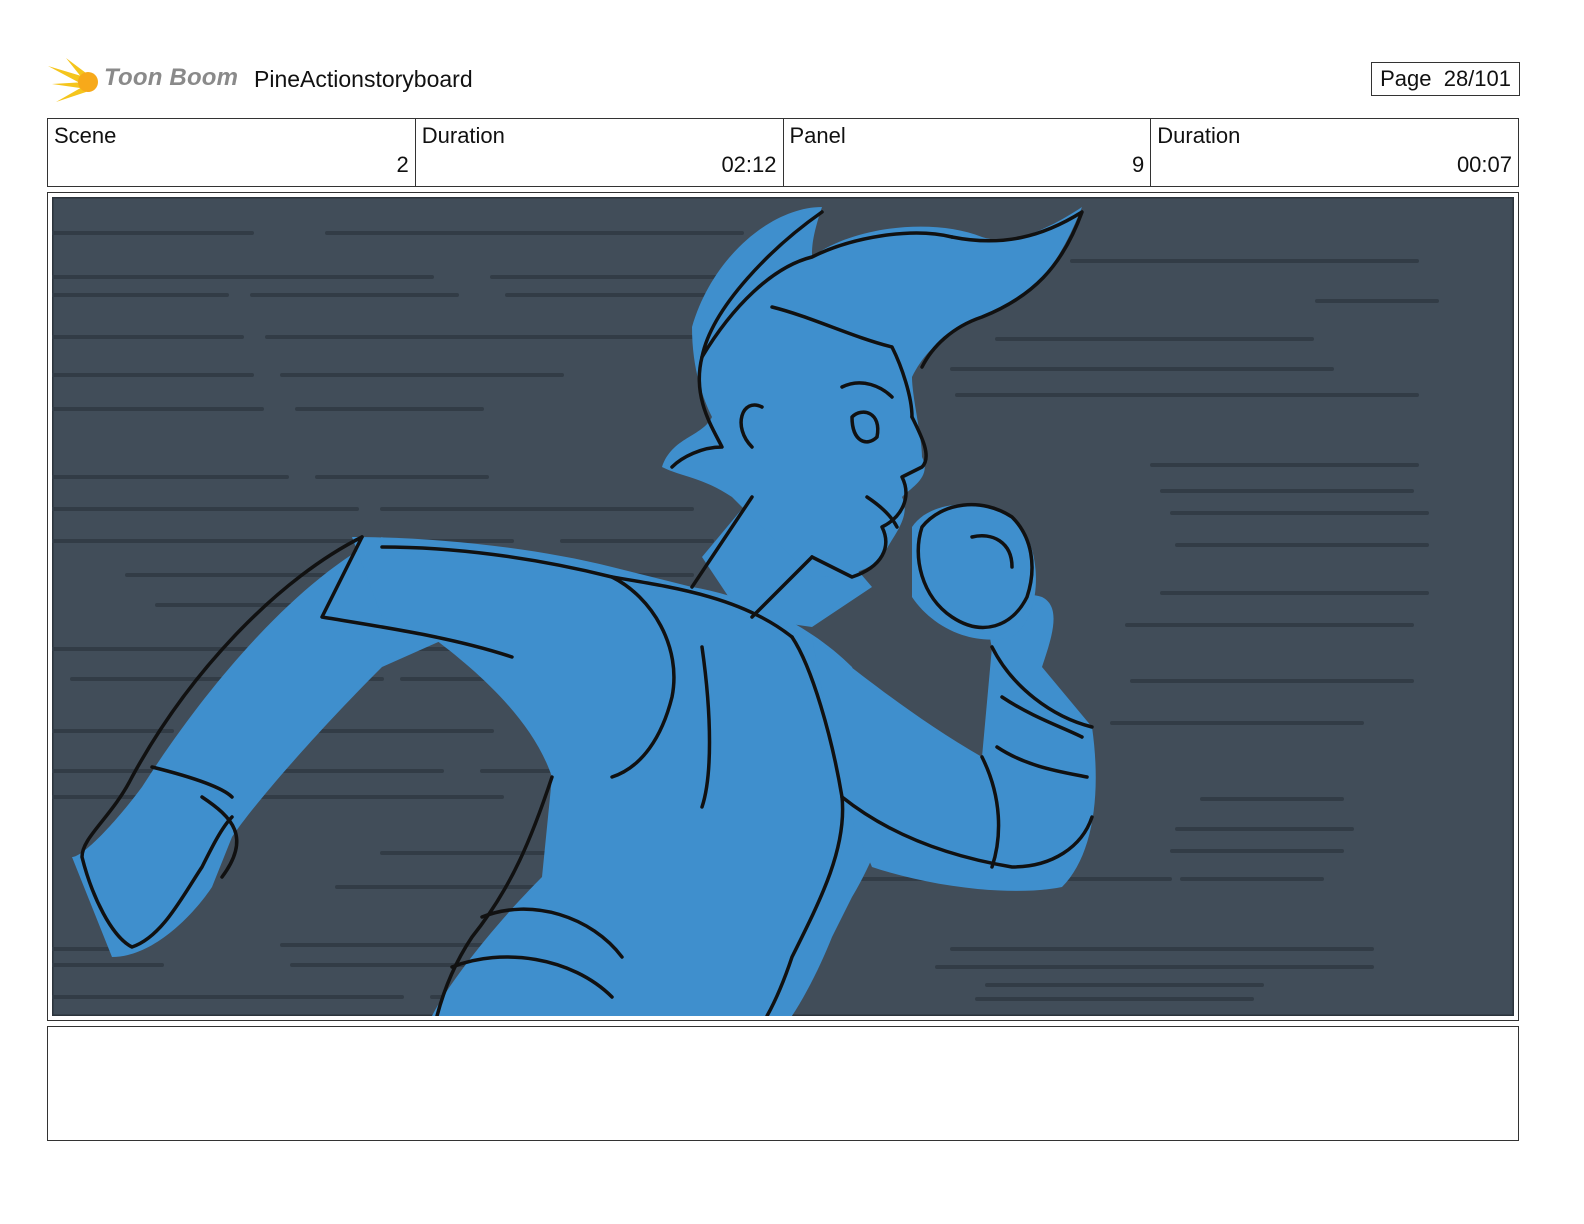 The image size is (1584, 1224). I want to click on scene-label: Scene, so click(85, 135).